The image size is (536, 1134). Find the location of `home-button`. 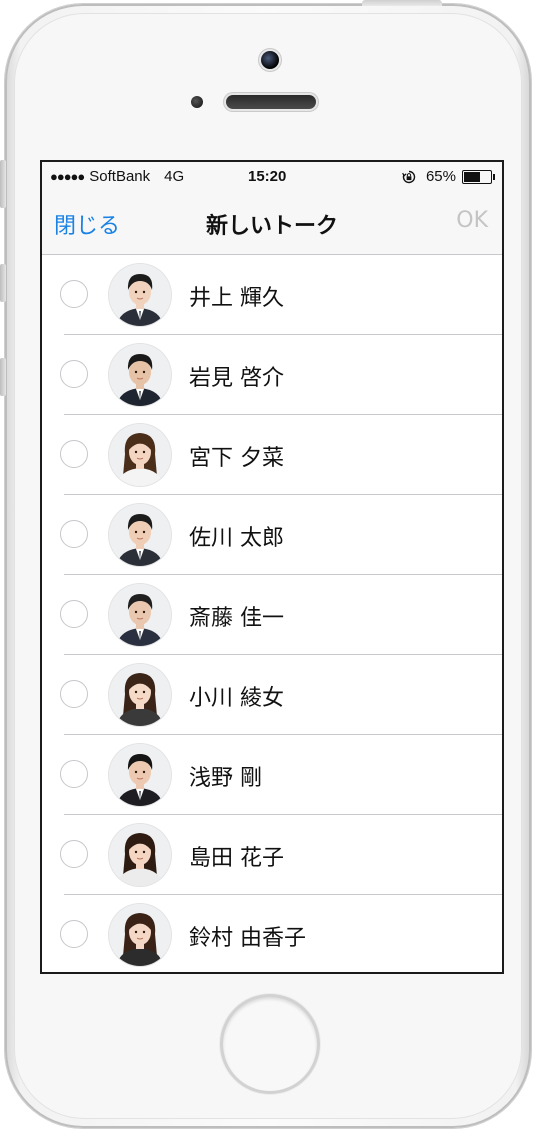

home-button is located at coordinates (270, 1044).